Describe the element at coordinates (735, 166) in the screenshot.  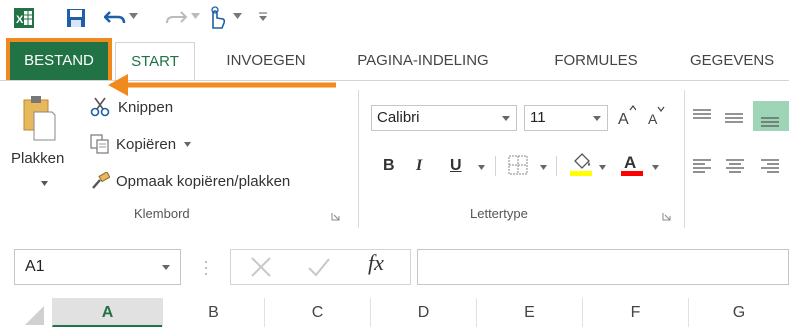
I see `align-center-icon` at that location.